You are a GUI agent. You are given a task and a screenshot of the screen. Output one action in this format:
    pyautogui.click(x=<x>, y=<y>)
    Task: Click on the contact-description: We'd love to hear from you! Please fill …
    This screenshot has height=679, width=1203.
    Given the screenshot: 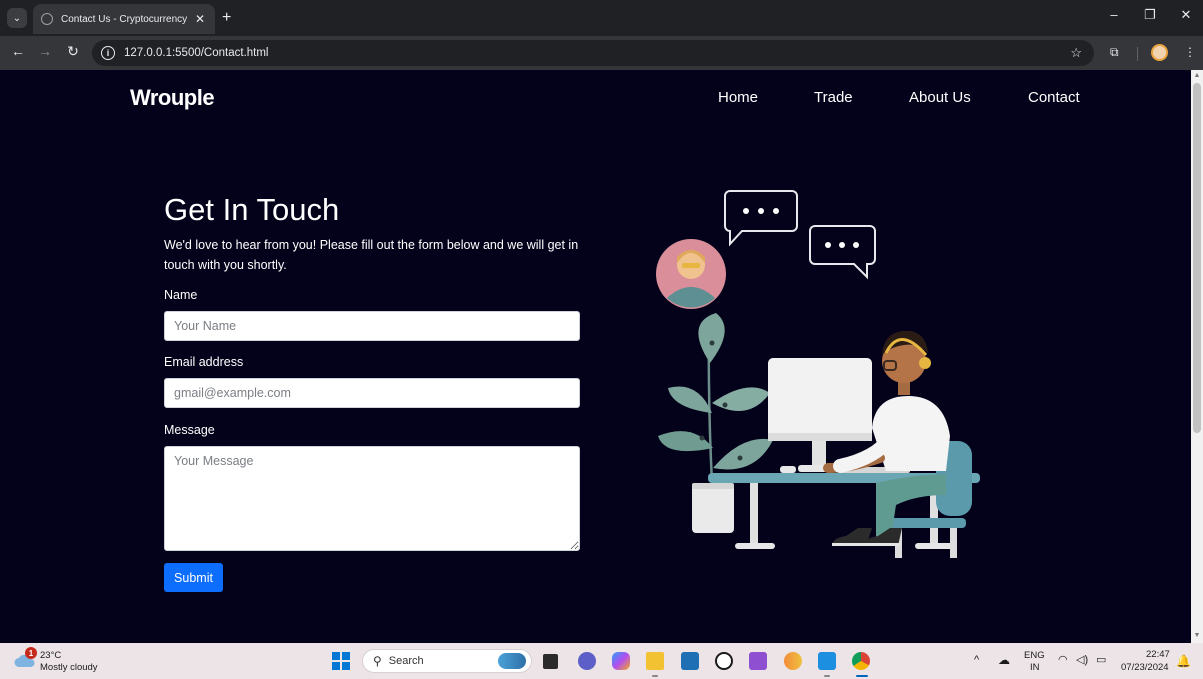 What is the action you would take?
    pyautogui.click(x=371, y=255)
    